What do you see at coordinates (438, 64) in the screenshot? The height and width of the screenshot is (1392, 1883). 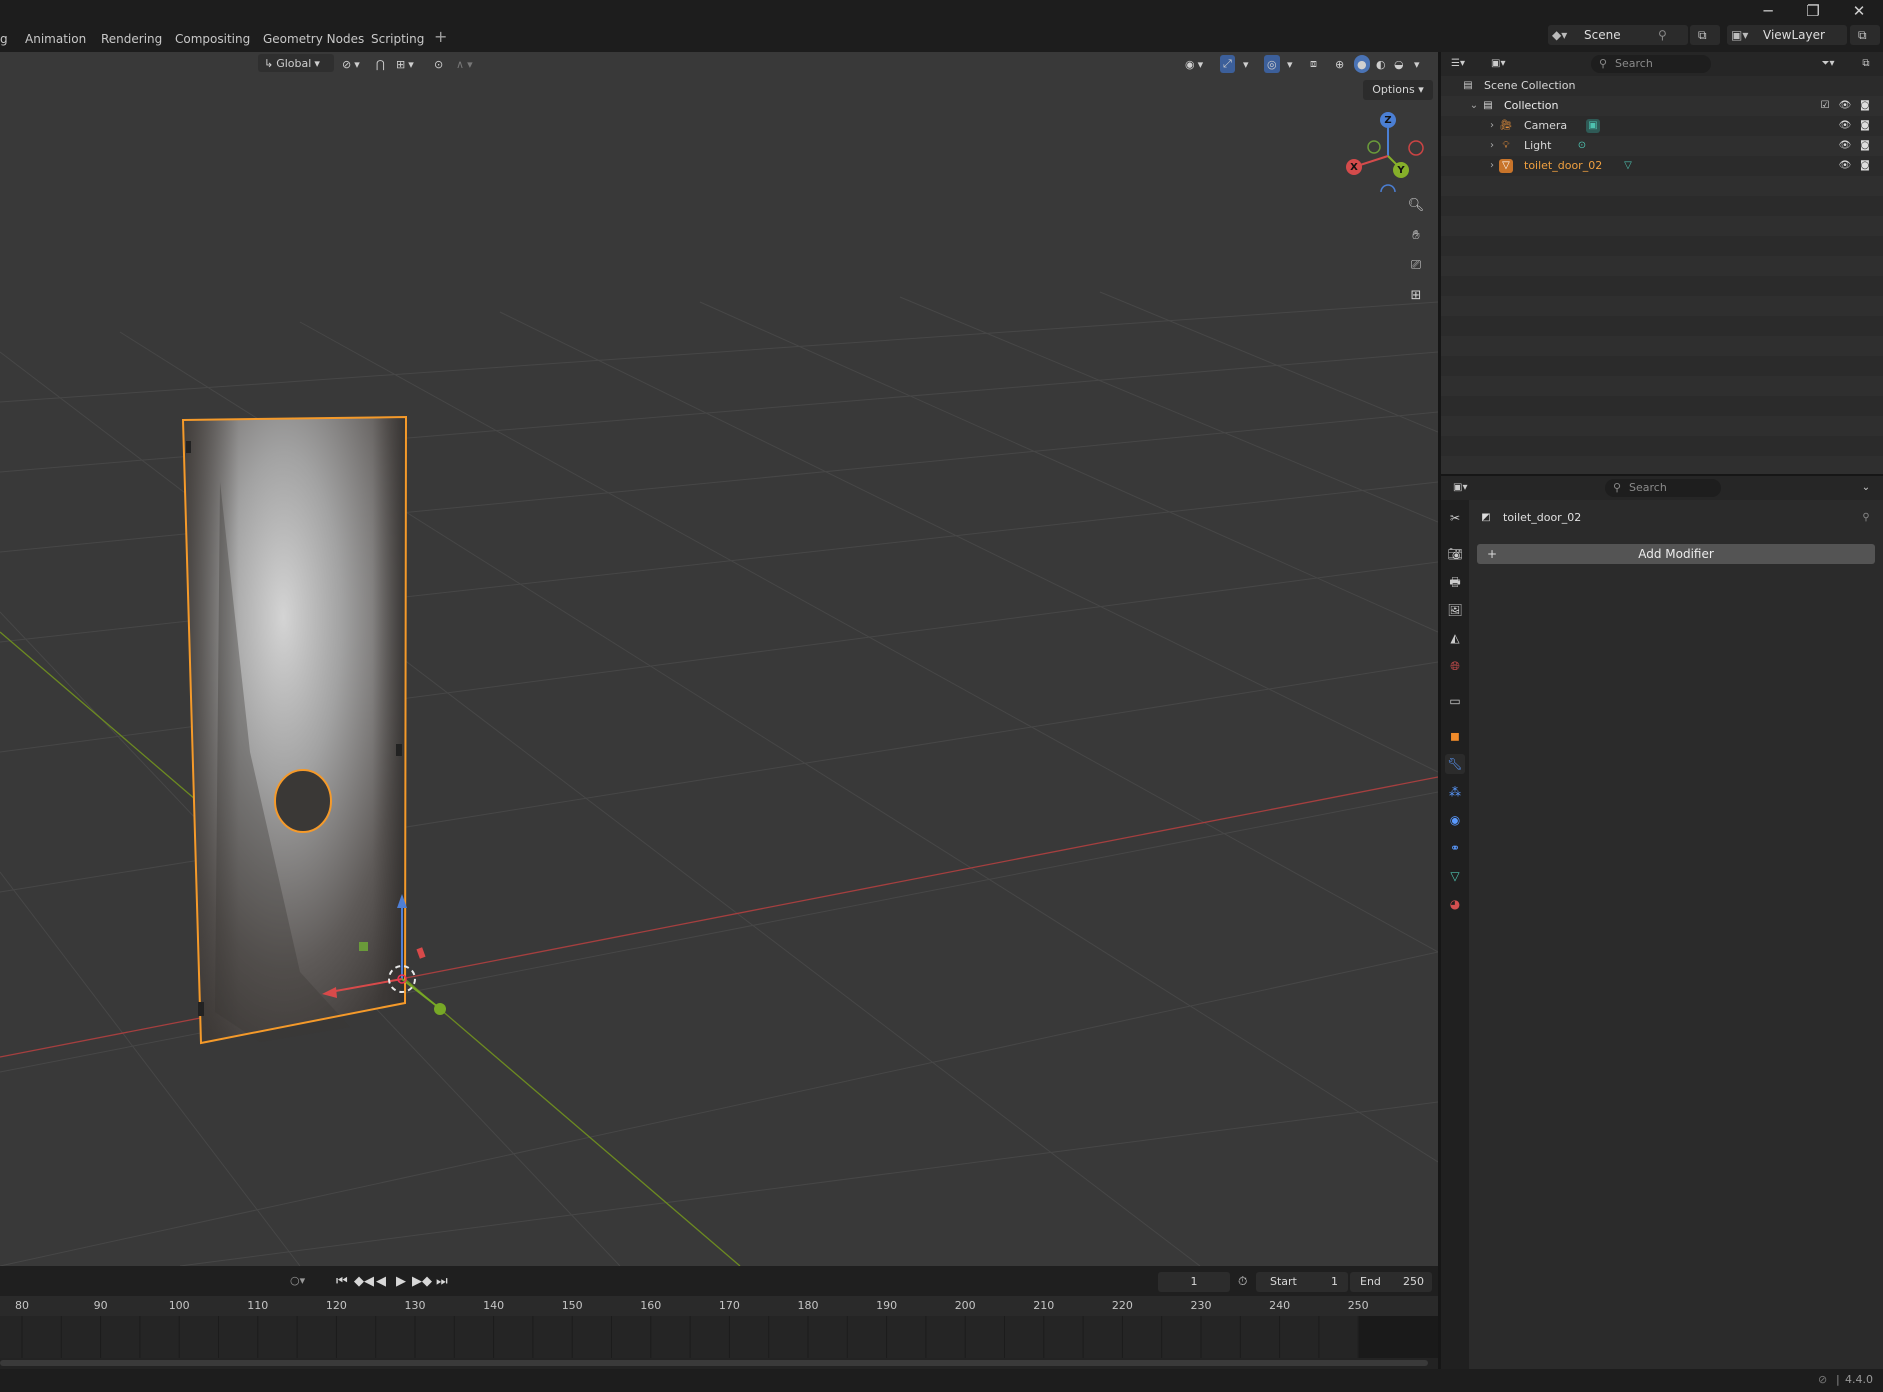 I see `proportional-edit-toggle: ⊙` at bounding box center [438, 64].